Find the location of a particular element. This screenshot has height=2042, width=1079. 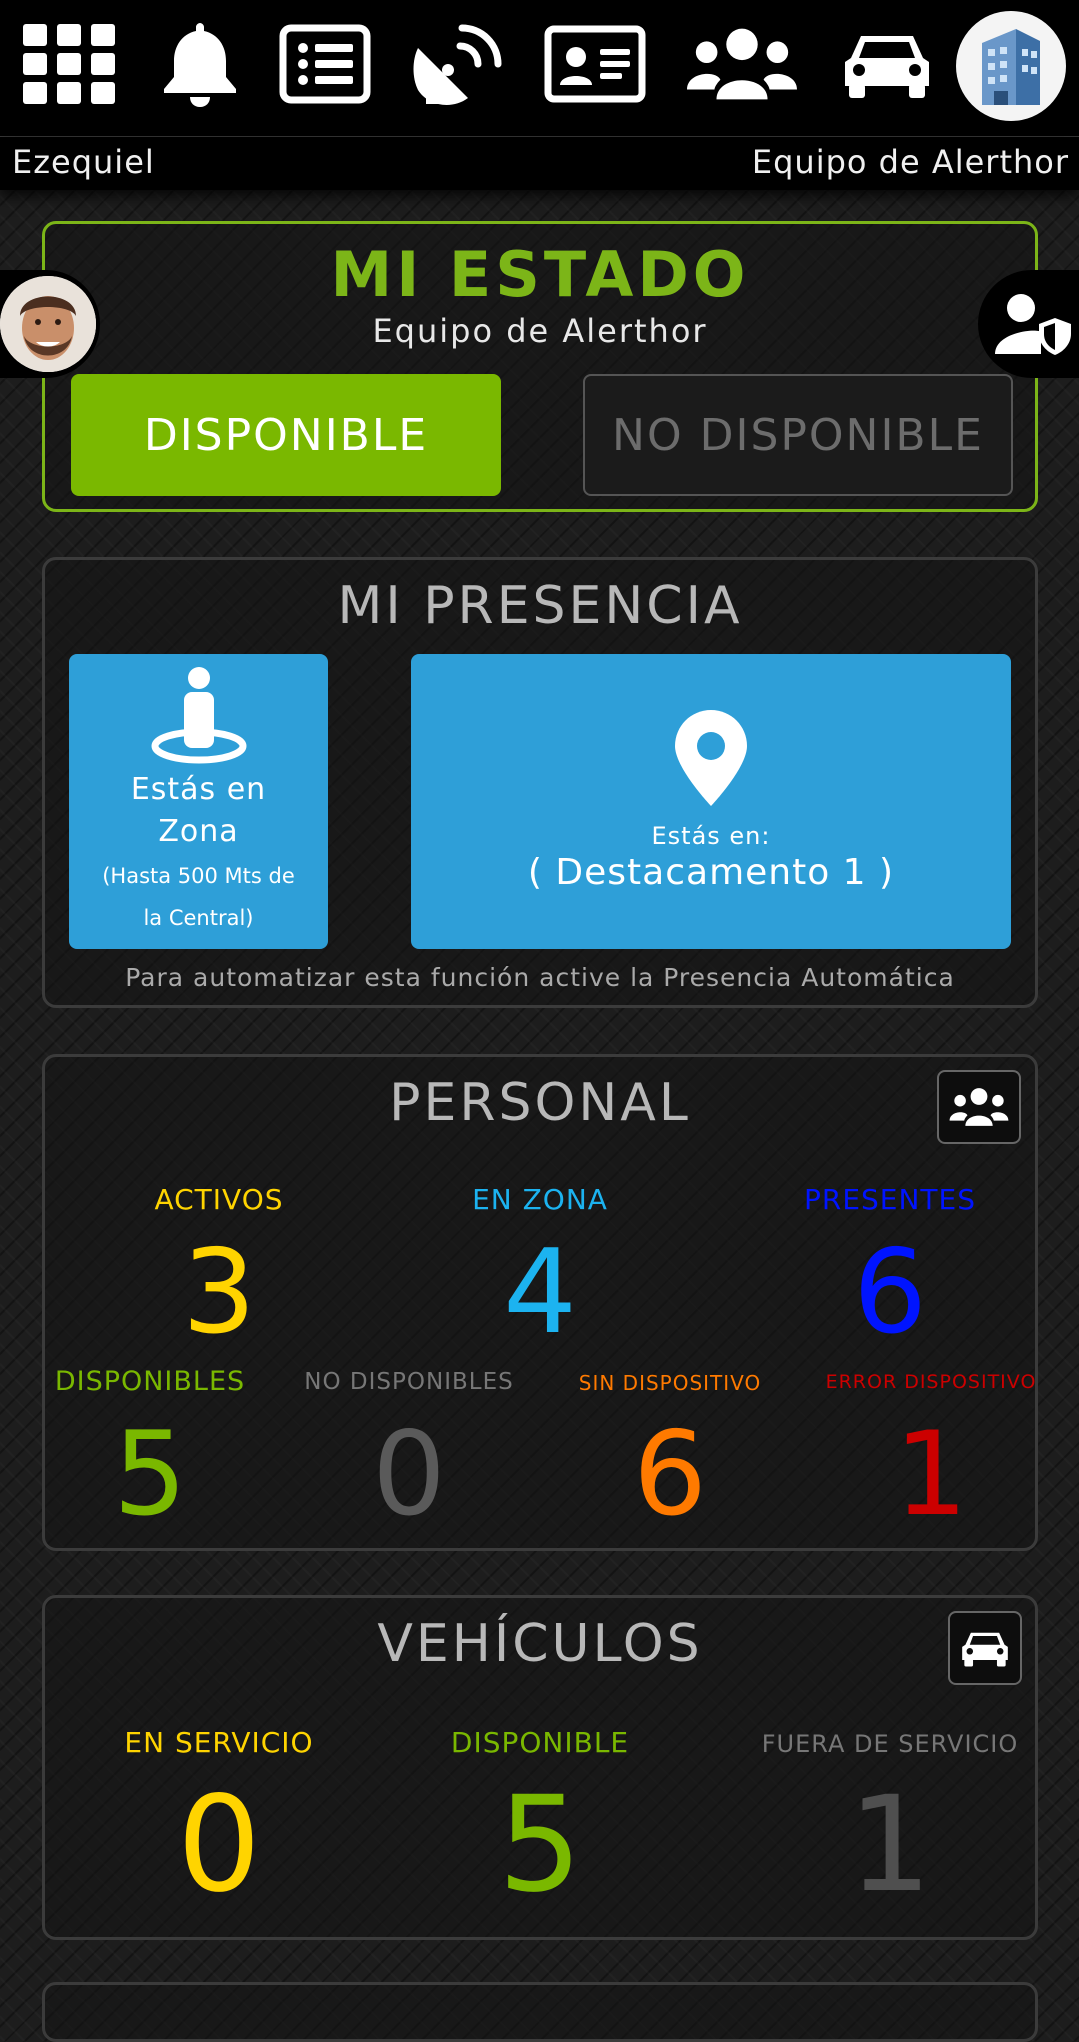

user-context-bar: Ezequiel Equipo de Alerthor is located at coordinates (539, 163).